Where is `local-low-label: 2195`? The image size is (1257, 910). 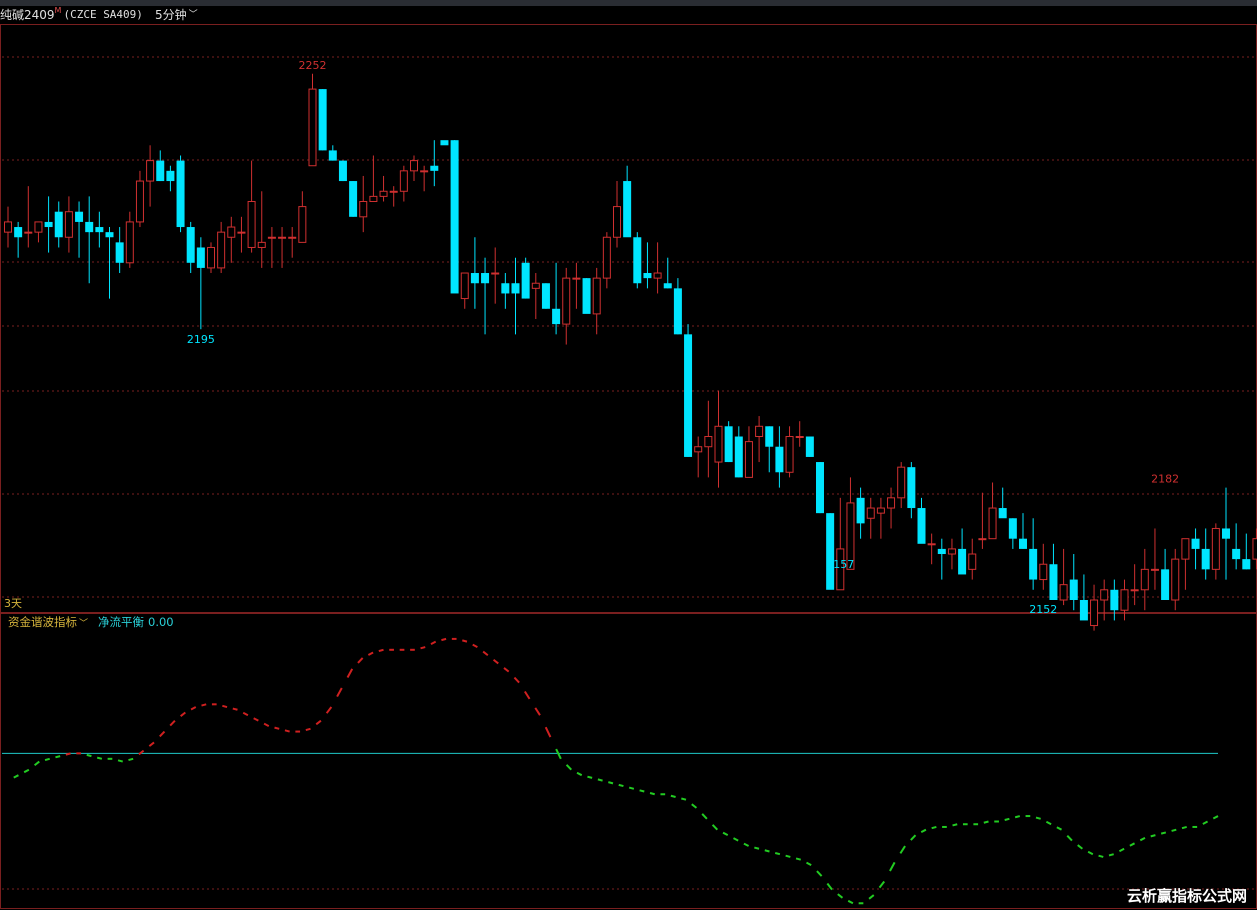
local-low-label: 2195 is located at coordinates (201, 339).